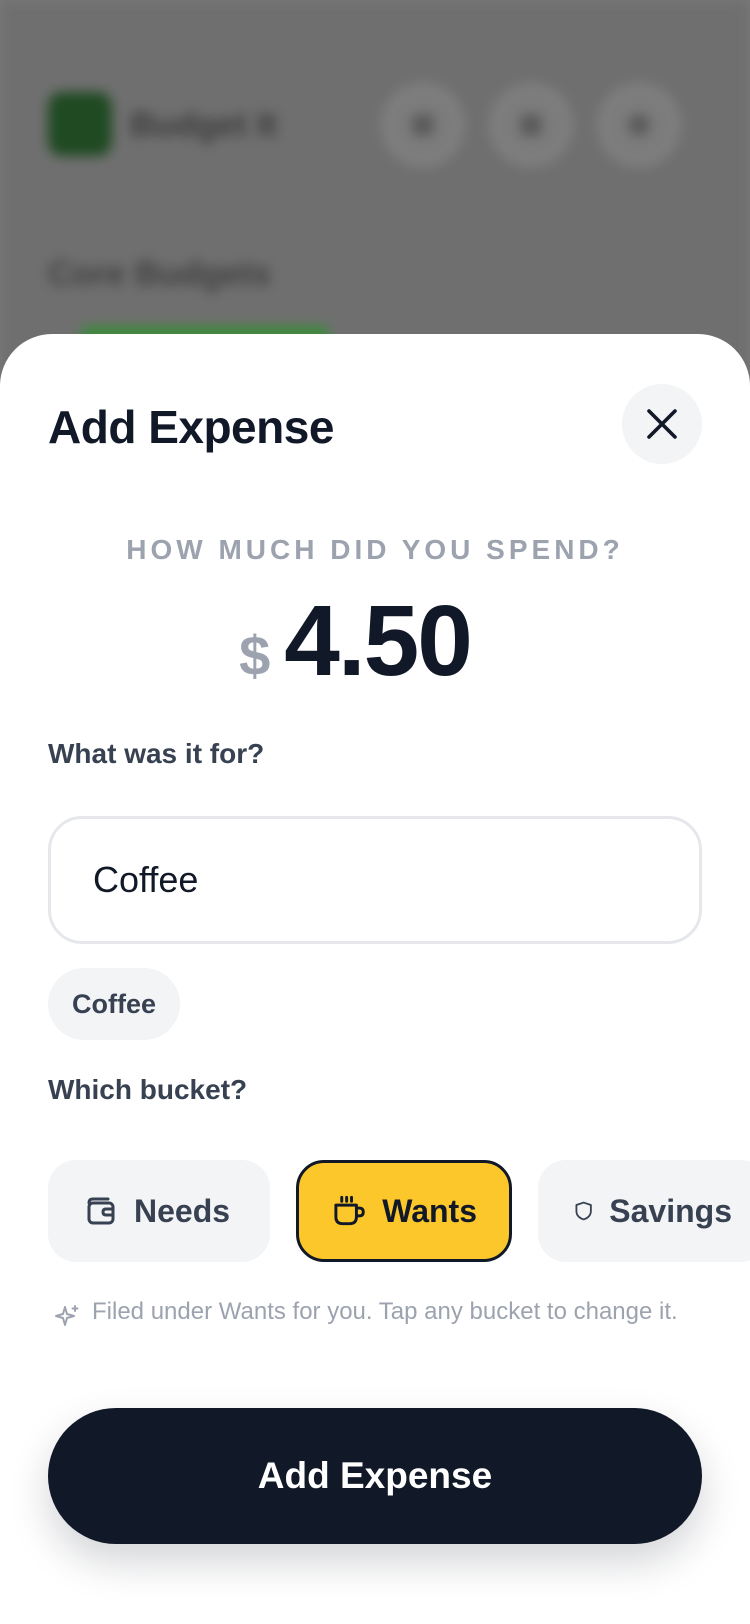 This screenshot has width=750, height=1624. I want to click on amount-display: $ 4.50, so click(375, 641).